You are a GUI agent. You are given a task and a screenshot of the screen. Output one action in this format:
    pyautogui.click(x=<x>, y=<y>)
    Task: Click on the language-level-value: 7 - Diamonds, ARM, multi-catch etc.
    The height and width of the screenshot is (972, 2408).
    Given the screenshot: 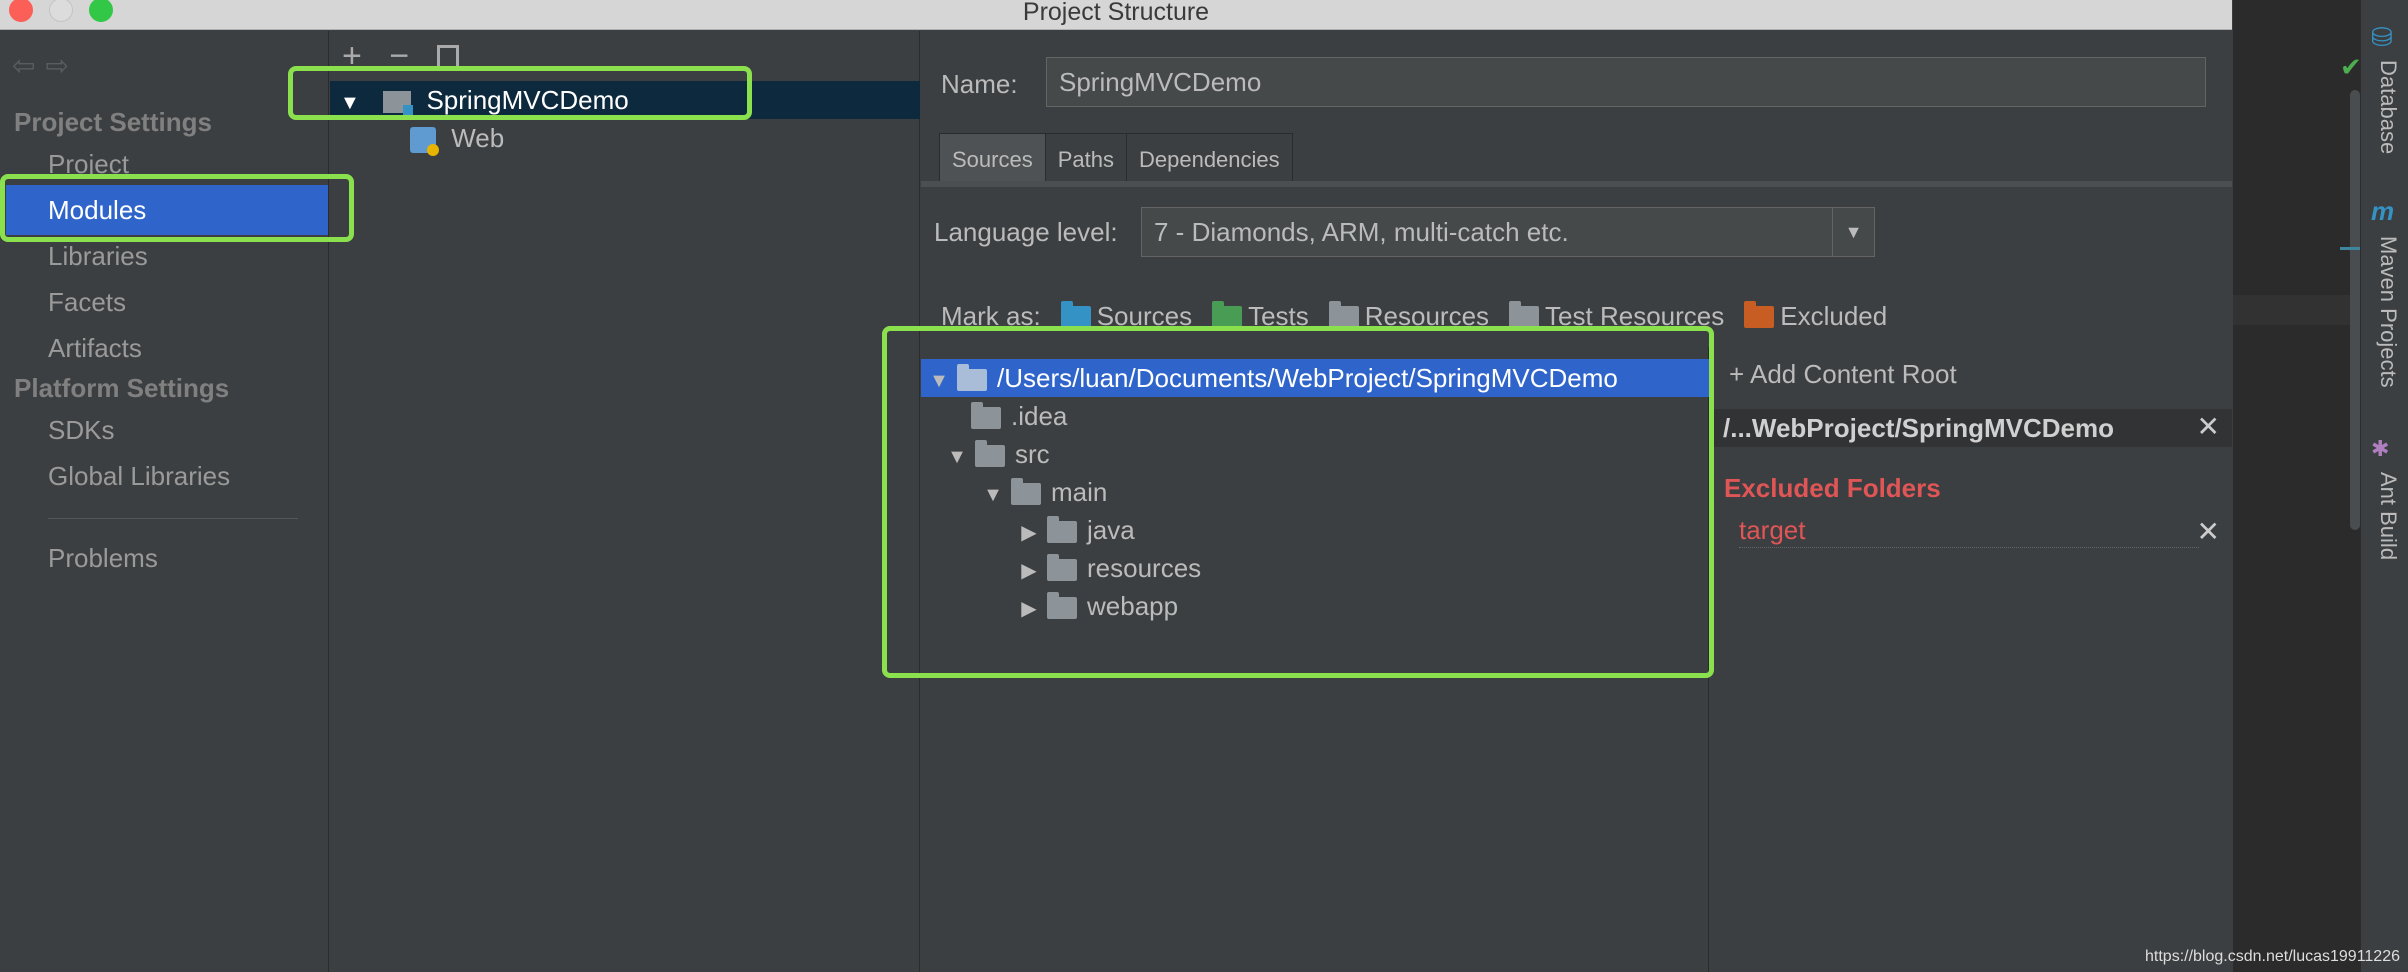 What is the action you would take?
    pyautogui.click(x=1361, y=232)
    